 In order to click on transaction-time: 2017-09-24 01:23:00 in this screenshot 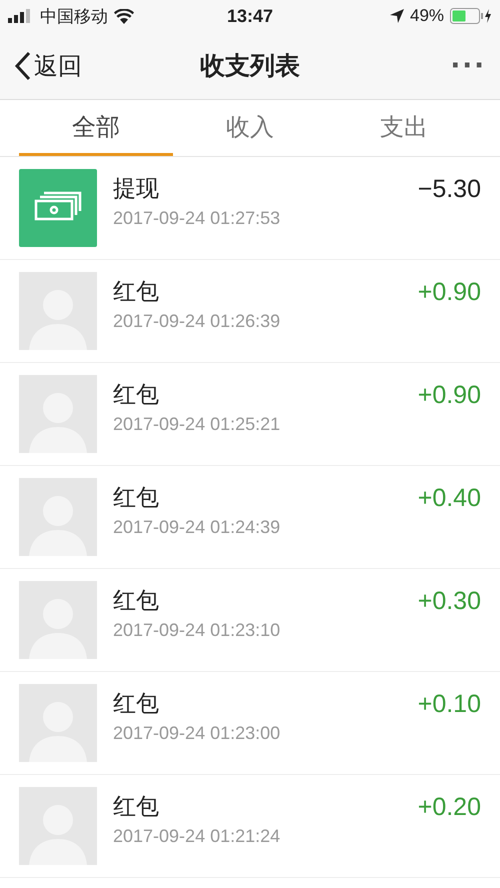, I will do `click(197, 733)`.